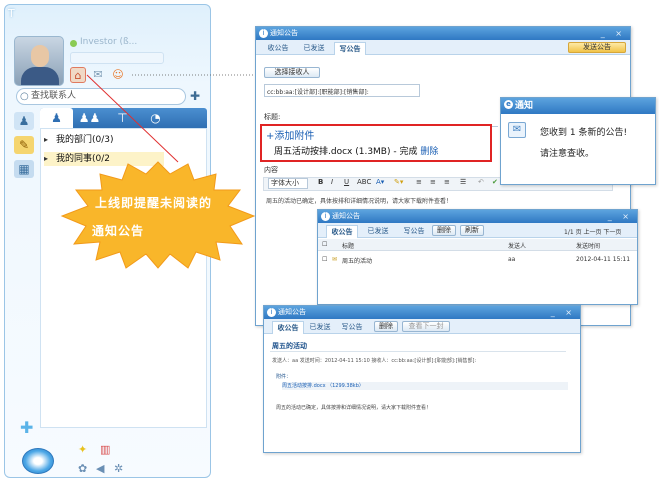 The height and width of the screenshot is (482, 659). What do you see at coordinates (588, 245) in the screenshot?
I see `col-time: 发送时间` at bounding box center [588, 245].